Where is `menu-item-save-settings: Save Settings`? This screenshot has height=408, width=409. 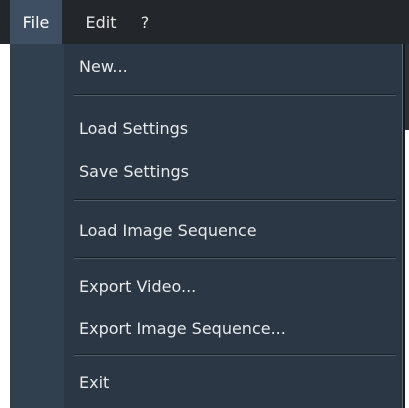
menu-item-save-settings: Save Settings is located at coordinates (232, 172).